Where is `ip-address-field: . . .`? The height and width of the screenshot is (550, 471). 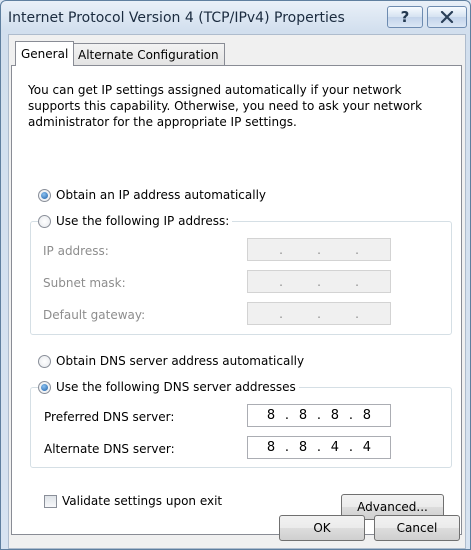 ip-address-field: . . . is located at coordinates (319, 249).